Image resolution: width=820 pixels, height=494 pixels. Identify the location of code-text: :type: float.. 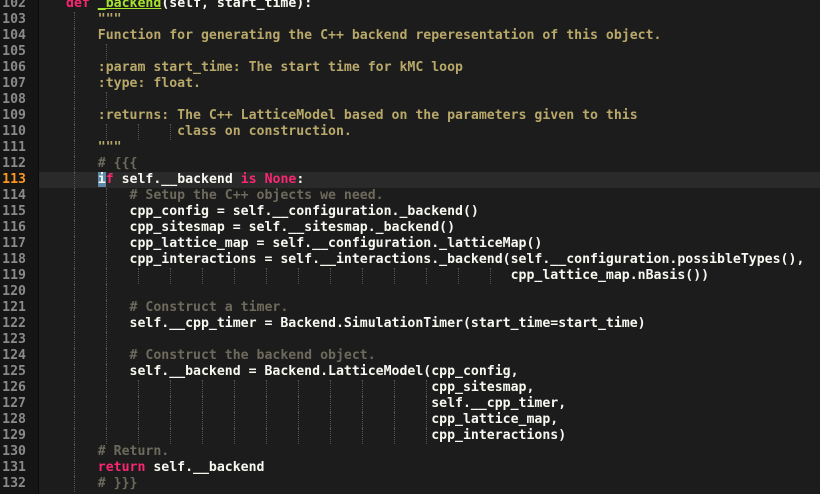
(133, 84).